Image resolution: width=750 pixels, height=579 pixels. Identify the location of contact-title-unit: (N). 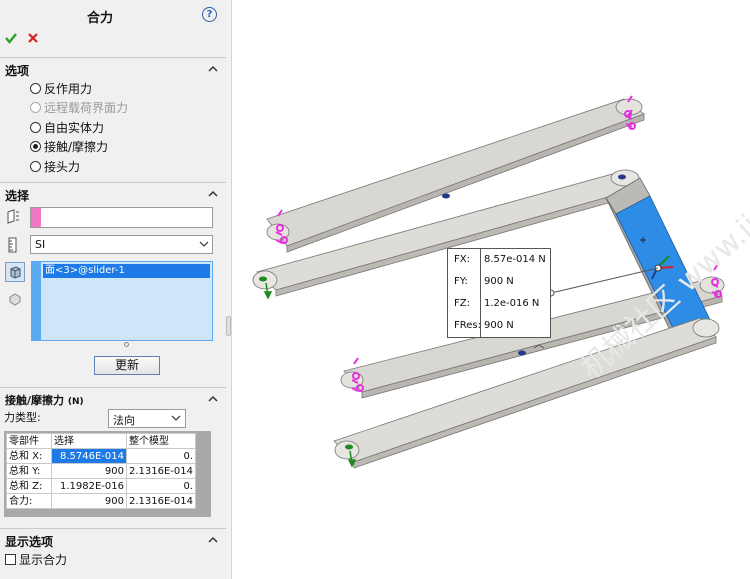
(75, 402).